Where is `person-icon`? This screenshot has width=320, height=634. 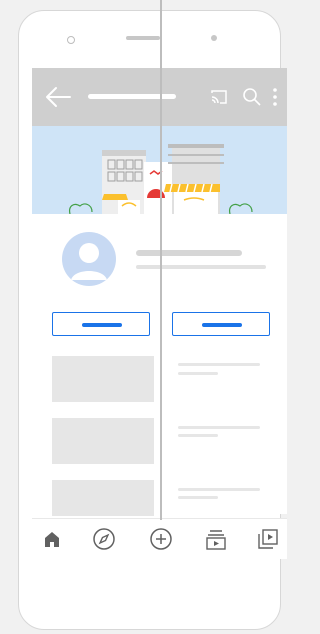 person-icon is located at coordinates (89, 261).